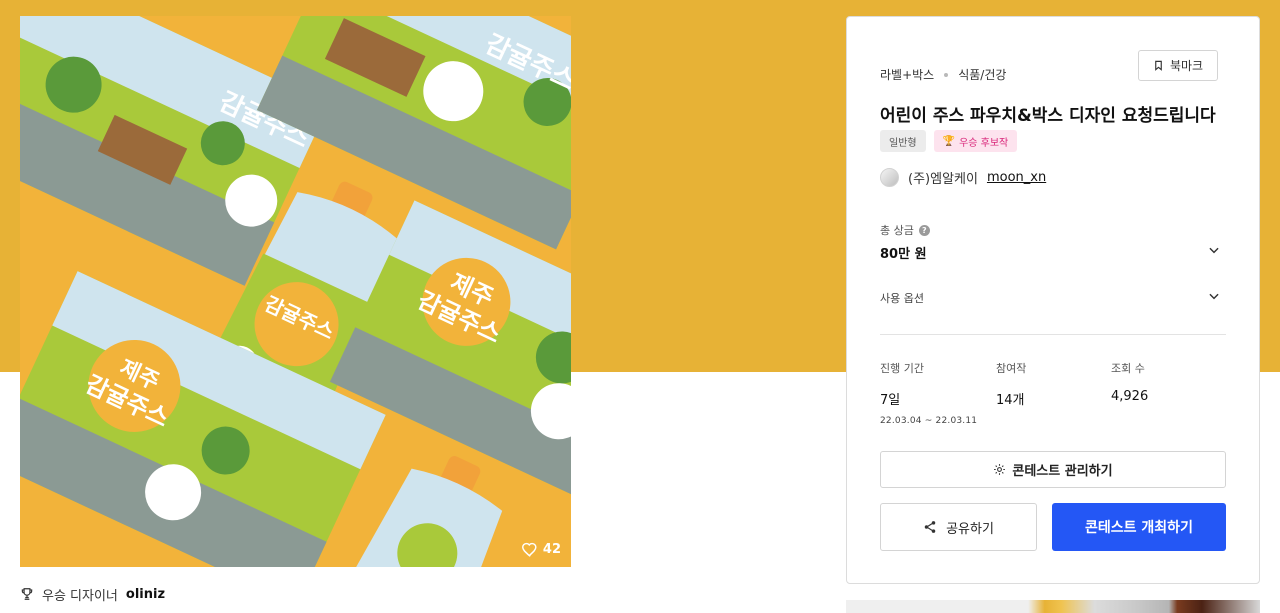 The height and width of the screenshot is (613, 1280). Describe the element at coordinates (1053, 334) in the screenshot. I see `section-divider` at that location.